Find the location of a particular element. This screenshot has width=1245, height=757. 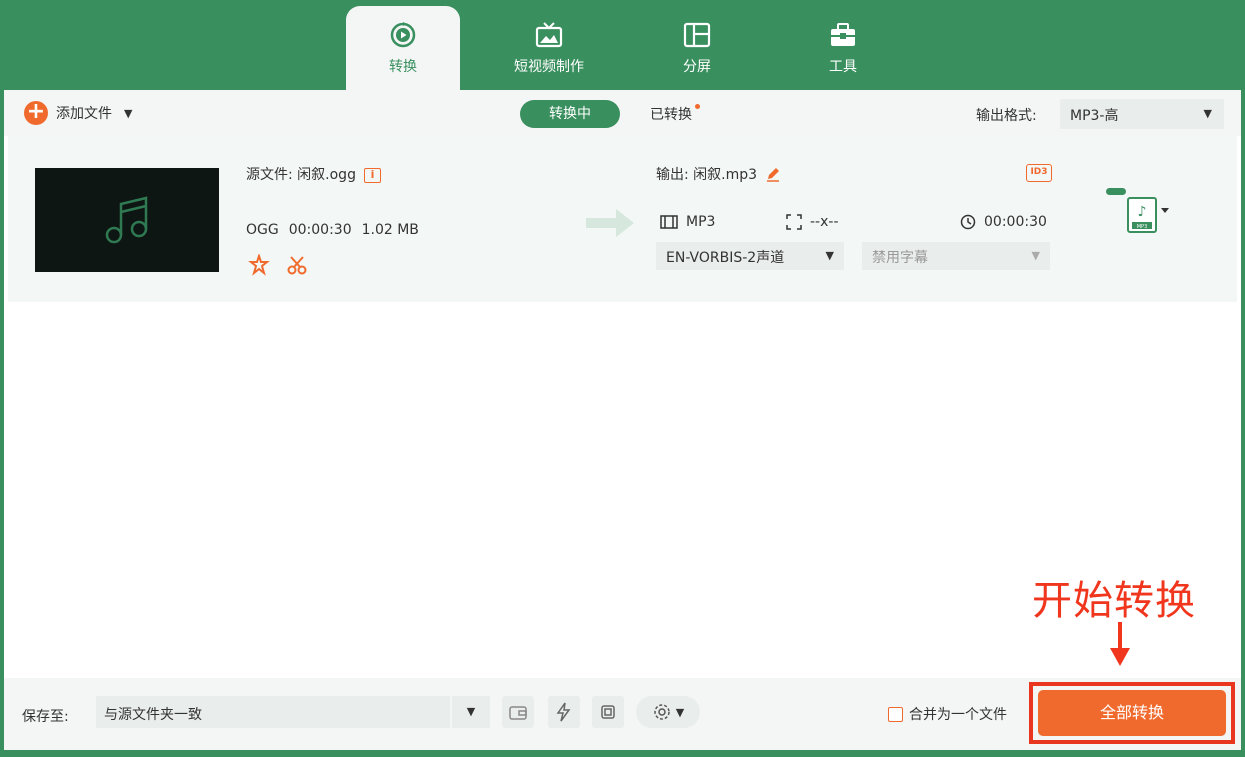

tab-converted: 已转换 is located at coordinates (675, 114).